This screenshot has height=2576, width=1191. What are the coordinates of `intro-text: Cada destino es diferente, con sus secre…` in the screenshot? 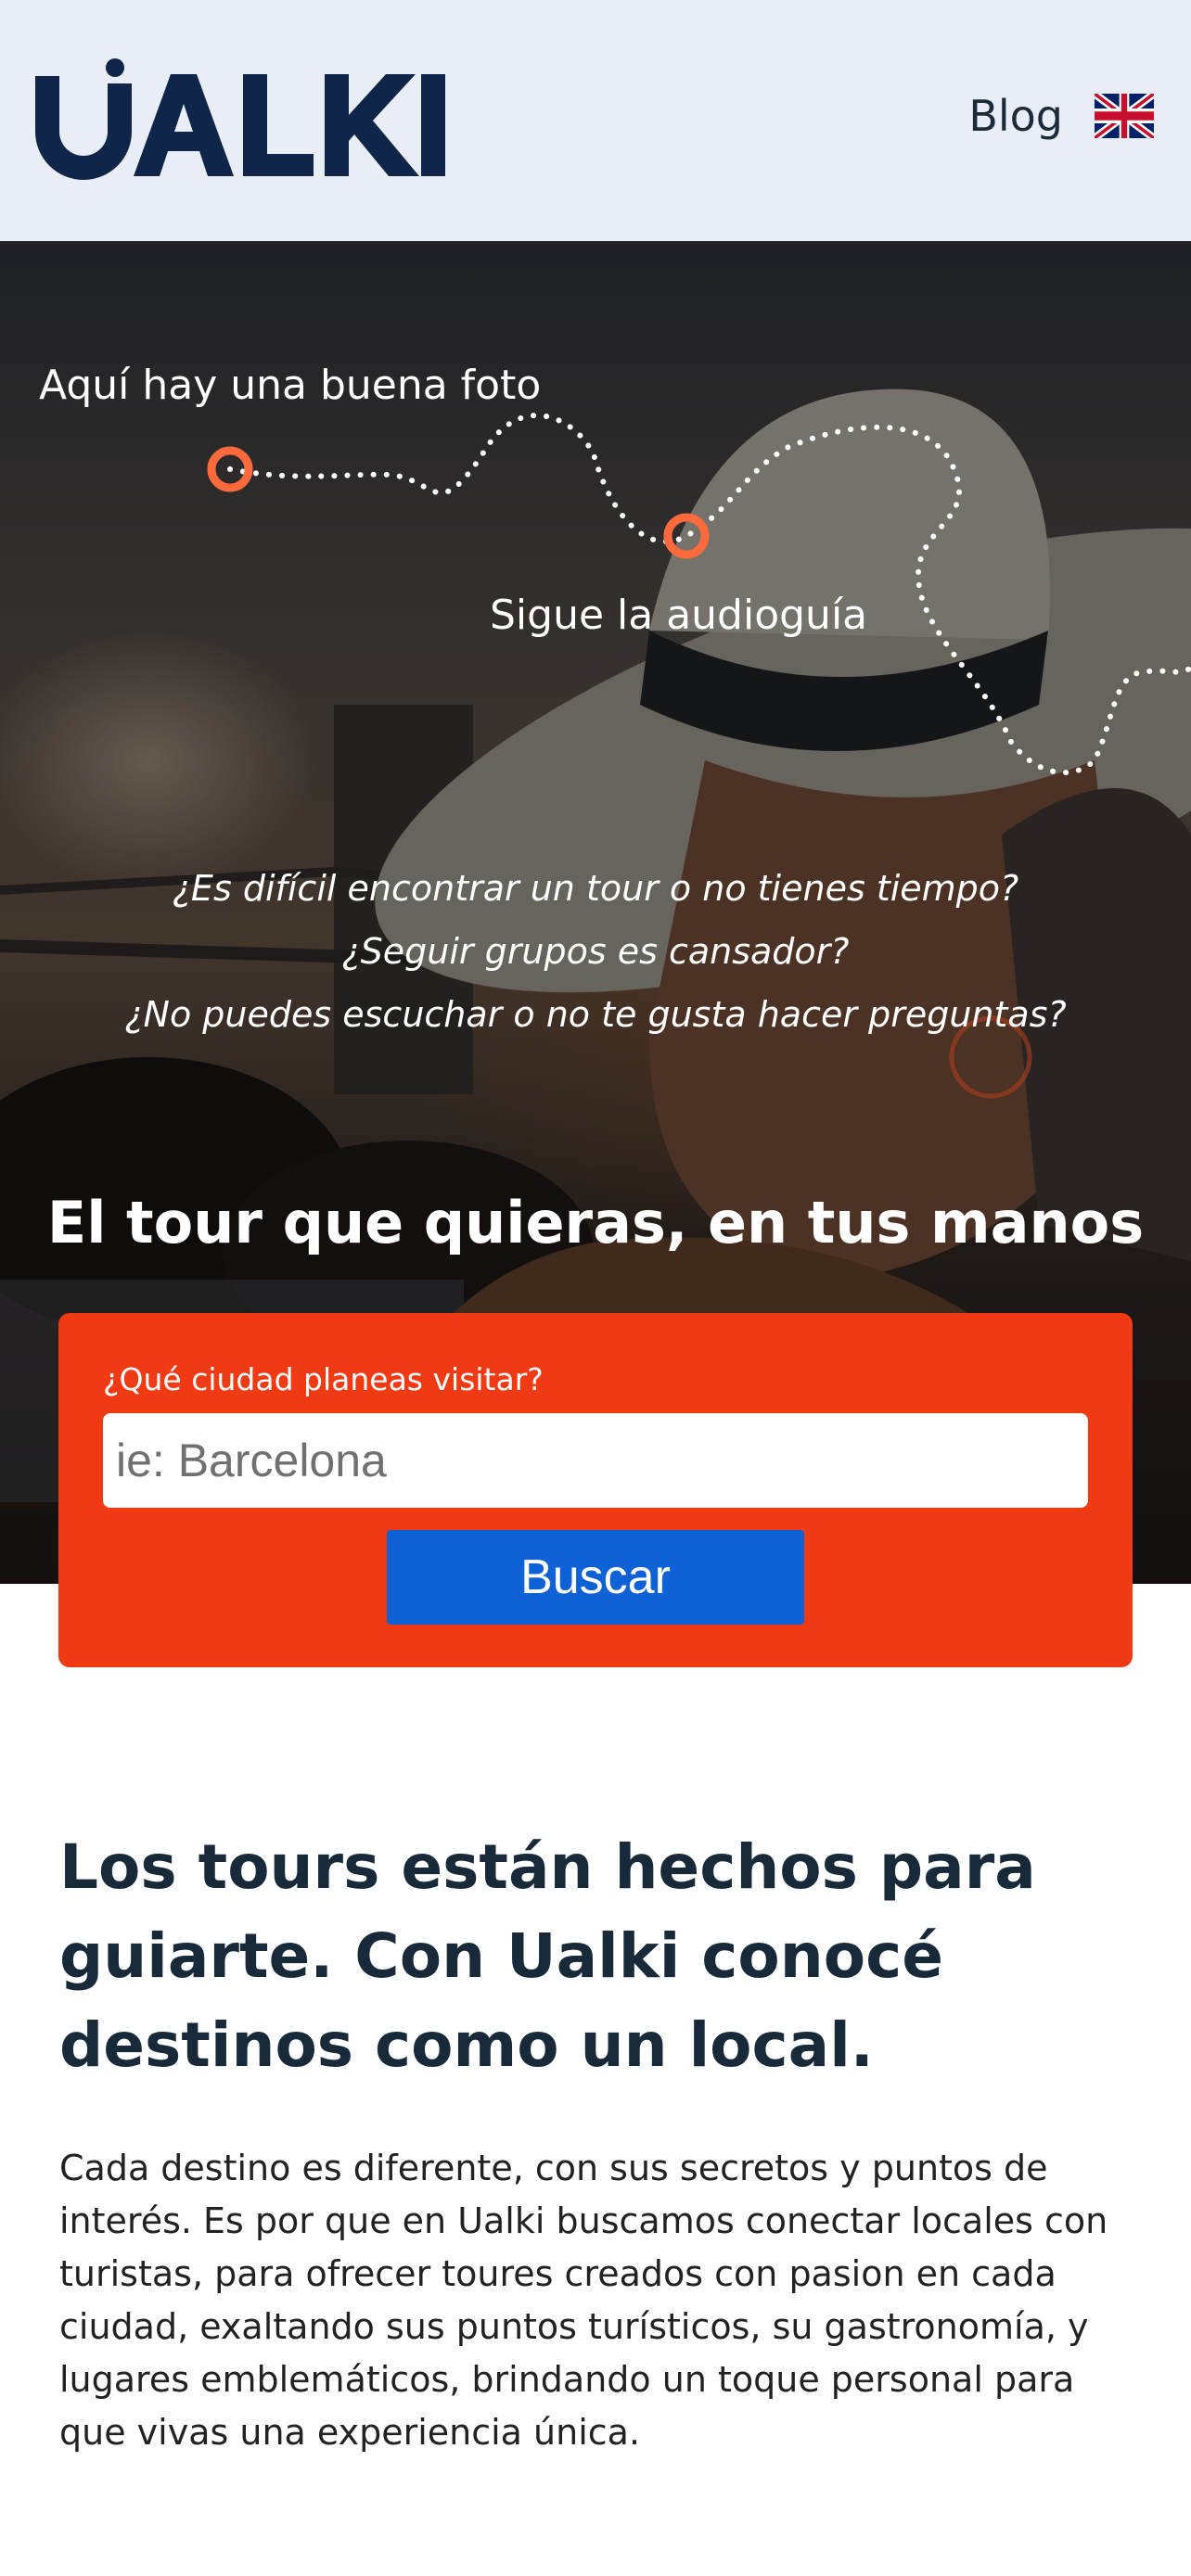 It's located at (584, 2300).